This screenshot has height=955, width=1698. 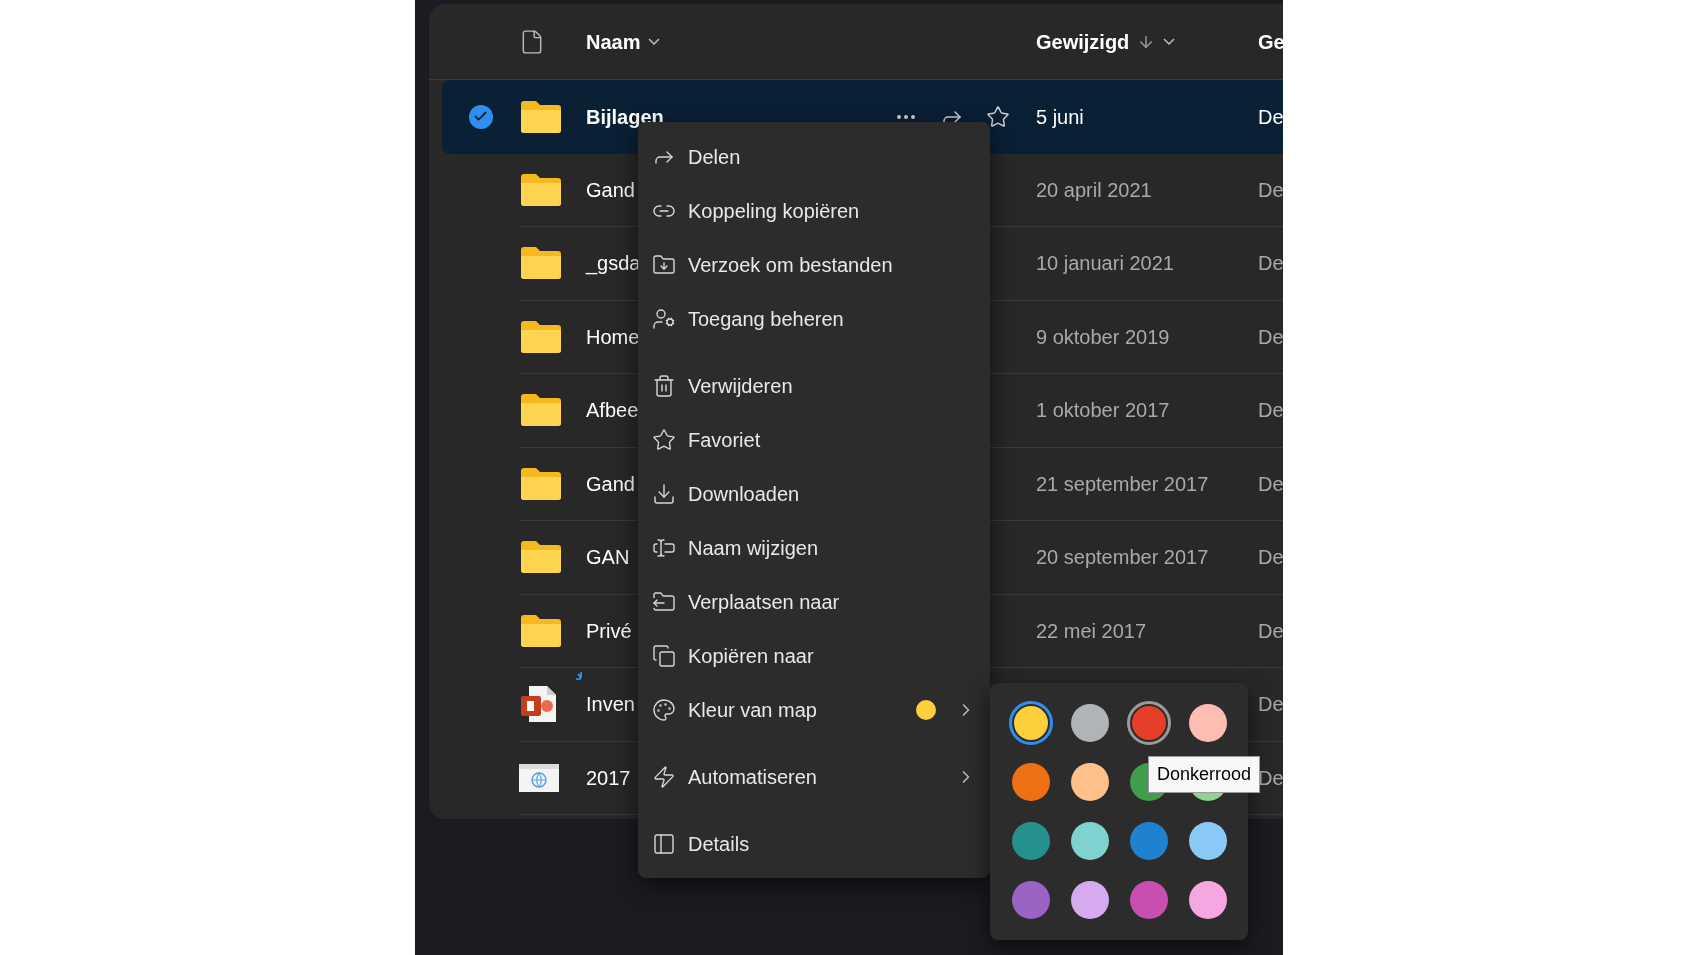 I want to click on modified-date: 22 mei 2017, so click(x=1091, y=630).